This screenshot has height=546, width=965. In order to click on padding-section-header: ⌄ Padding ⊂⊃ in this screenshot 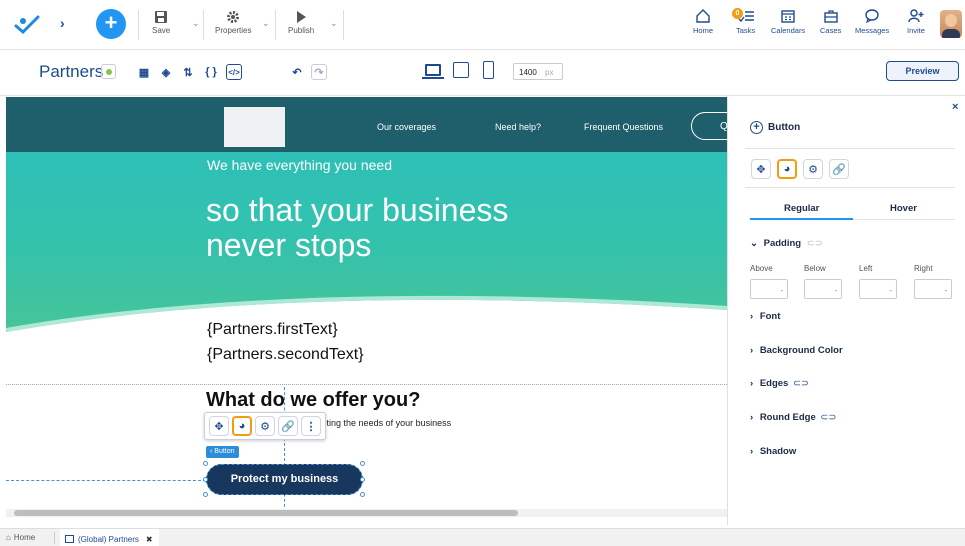, I will do `click(786, 243)`.